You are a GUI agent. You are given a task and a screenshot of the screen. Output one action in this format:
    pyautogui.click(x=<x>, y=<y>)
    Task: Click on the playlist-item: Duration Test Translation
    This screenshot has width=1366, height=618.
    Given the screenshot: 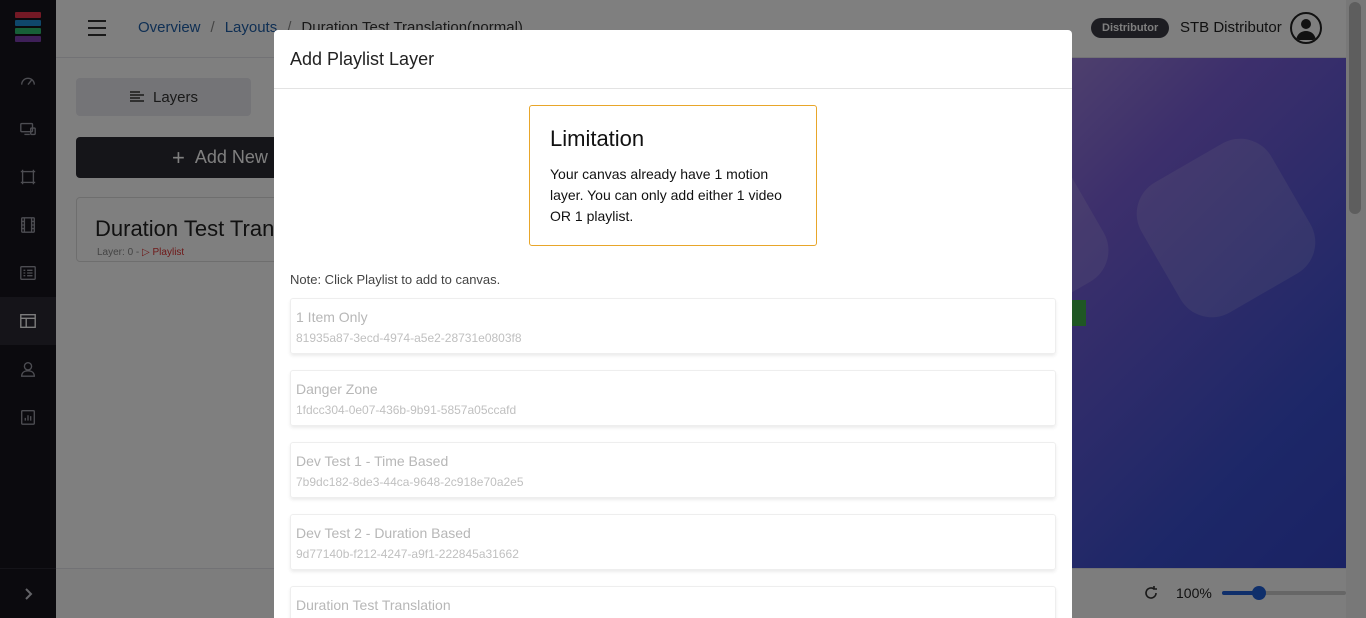 What is the action you would take?
    pyautogui.click(x=673, y=602)
    